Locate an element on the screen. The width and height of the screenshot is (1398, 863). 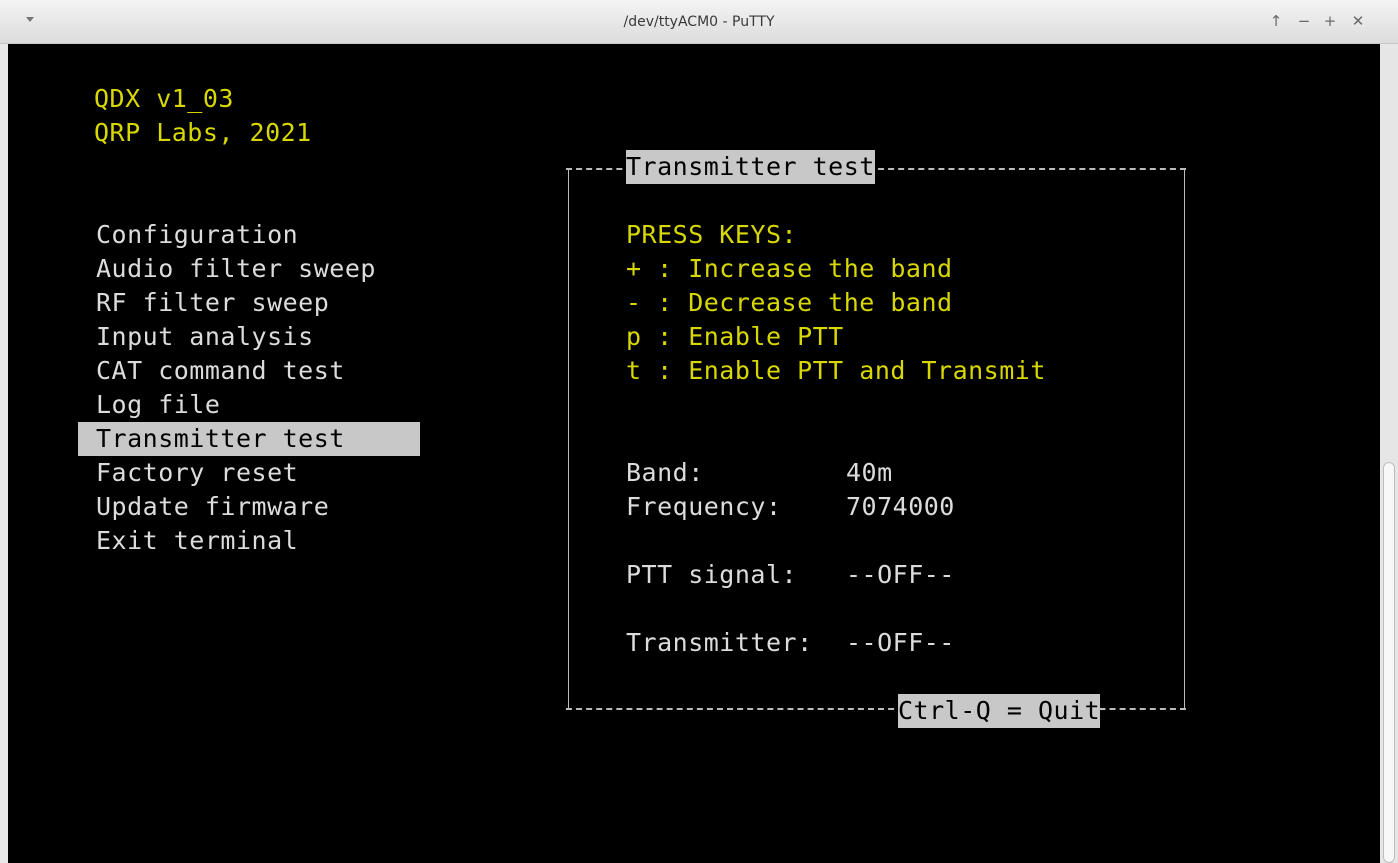
copyright-line: QRP Labs, 2021 is located at coordinates (203, 132).